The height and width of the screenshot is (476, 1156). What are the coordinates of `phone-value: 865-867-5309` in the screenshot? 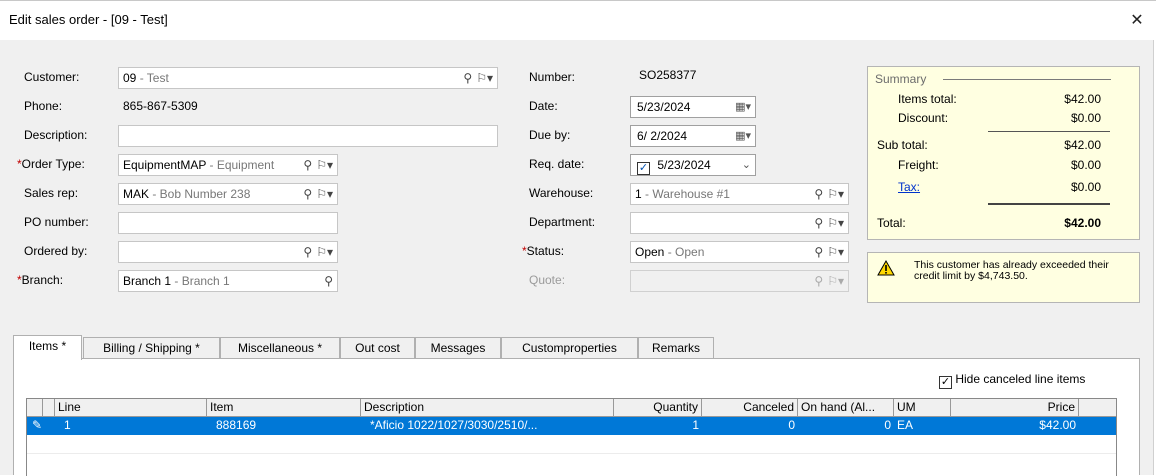 It's located at (160, 106).